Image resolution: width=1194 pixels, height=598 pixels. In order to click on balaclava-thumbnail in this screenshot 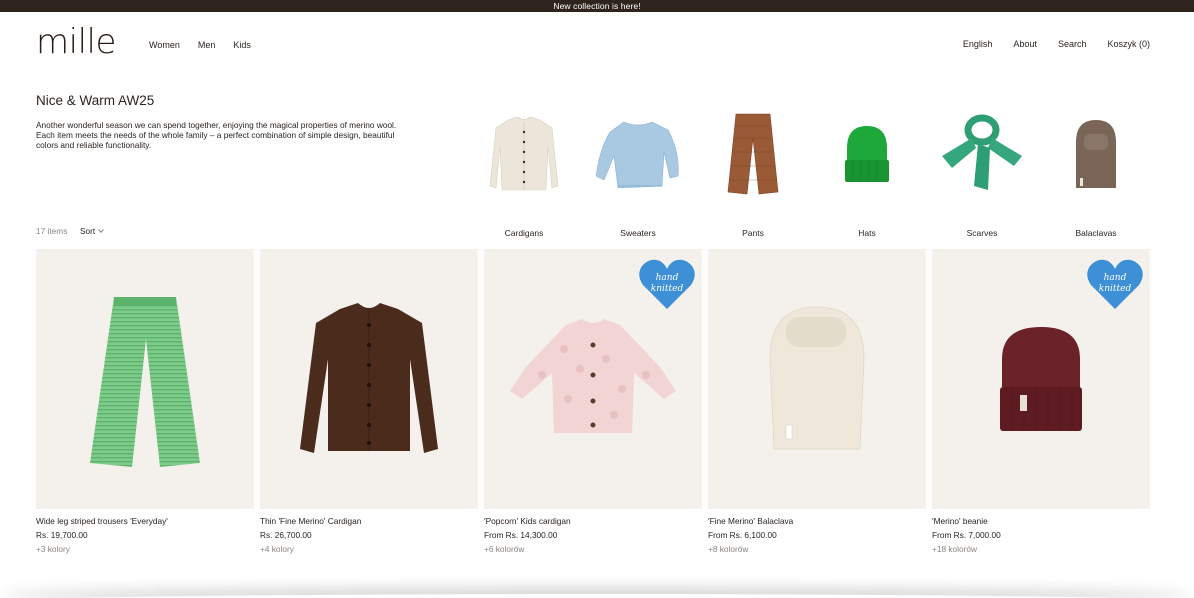, I will do `click(1096, 154)`.